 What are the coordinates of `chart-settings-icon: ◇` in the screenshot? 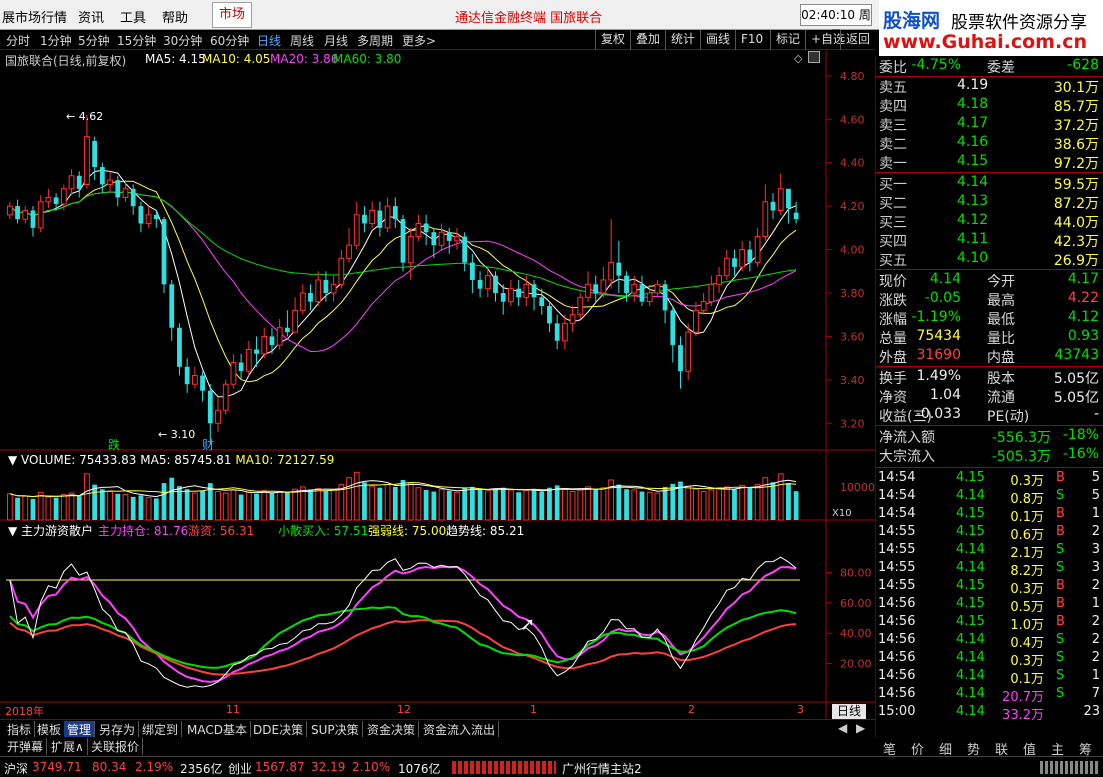 It's located at (798, 58).